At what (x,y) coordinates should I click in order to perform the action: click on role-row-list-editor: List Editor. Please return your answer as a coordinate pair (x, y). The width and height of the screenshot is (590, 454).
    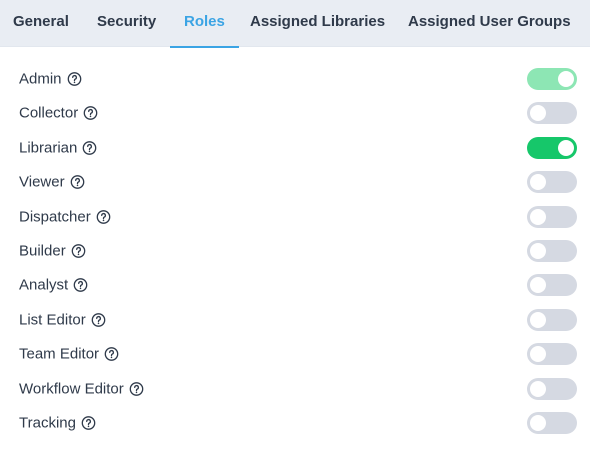
    Looking at the image, I should click on (295, 320).